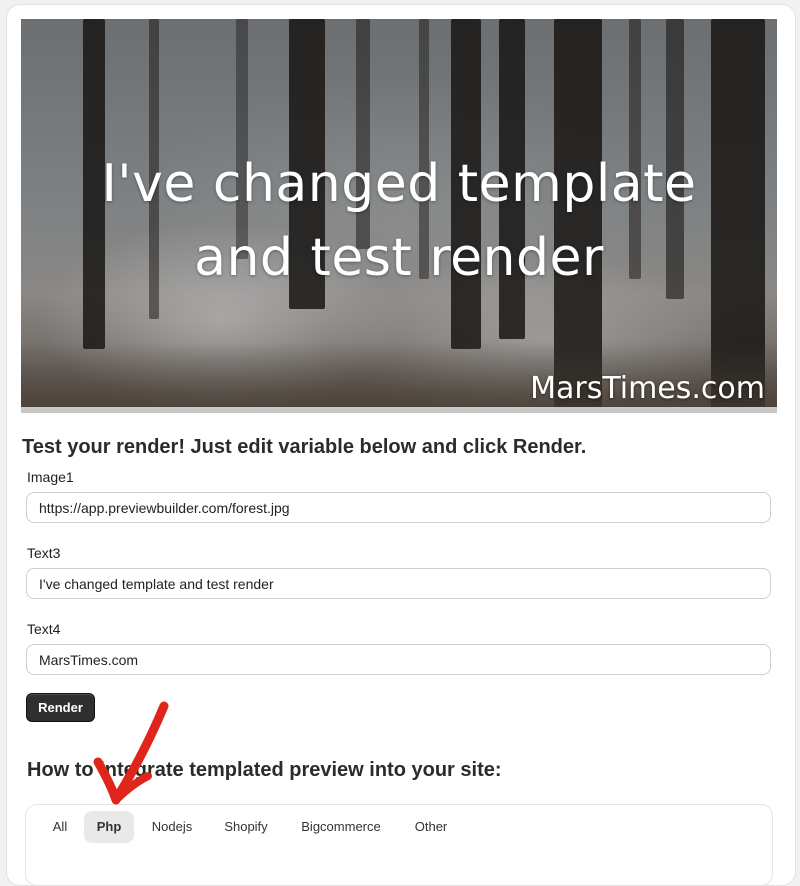 This screenshot has height=886, width=800. I want to click on render-button: Render, so click(60, 707).